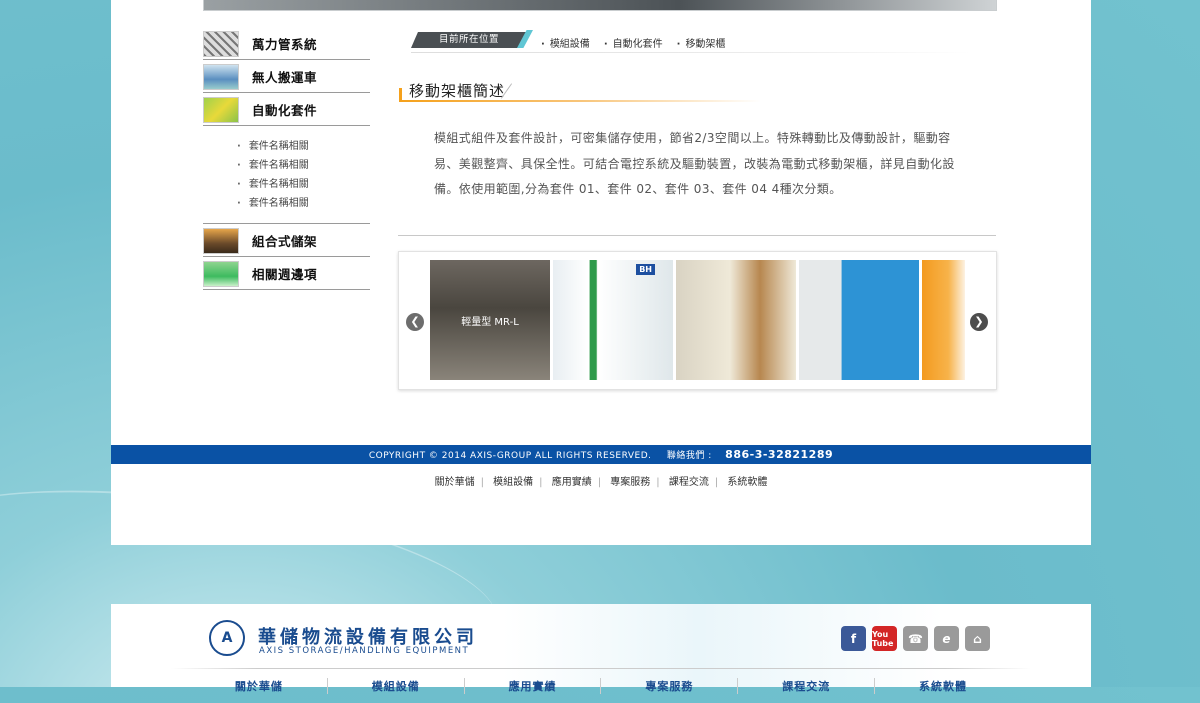 The image size is (1200, 703). I want to click on youtube-icon: You Tube, so click(884, 638).